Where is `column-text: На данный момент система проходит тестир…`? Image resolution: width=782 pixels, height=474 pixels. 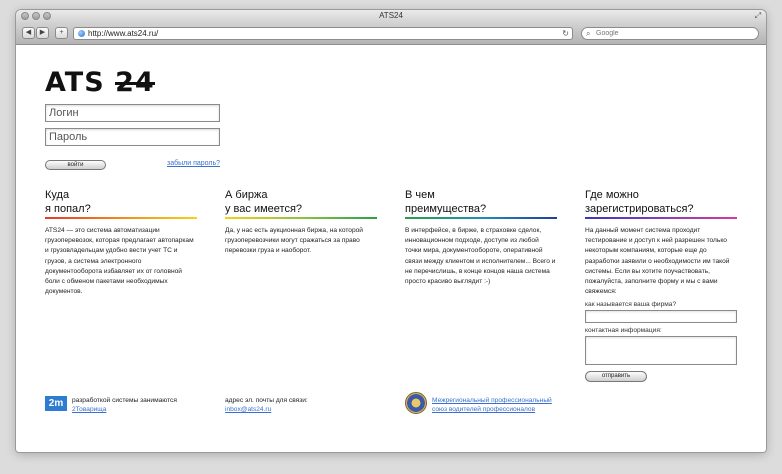
column-text: На данный момент система проходит тестир… is located at coordinates (657, 261).